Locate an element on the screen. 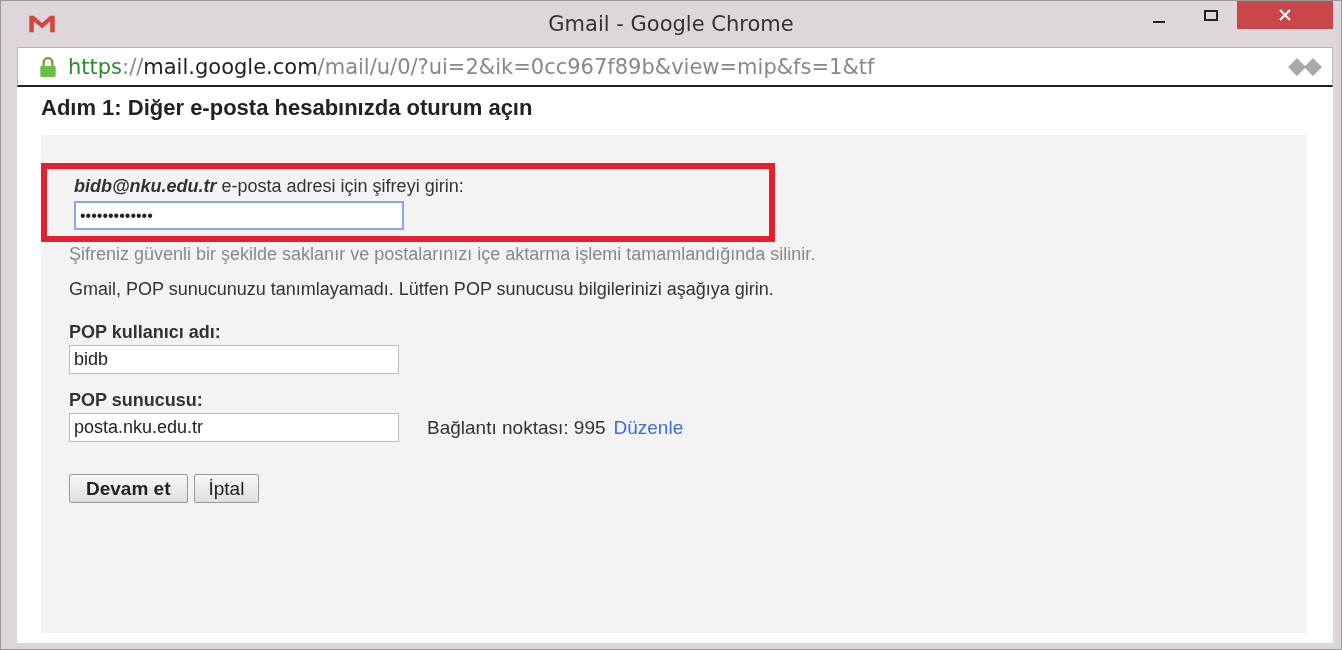 Image resolution: width=1342 pixels, height=650 pixels. server-label: POP sunucusu: is located at coordinates (136, 400).